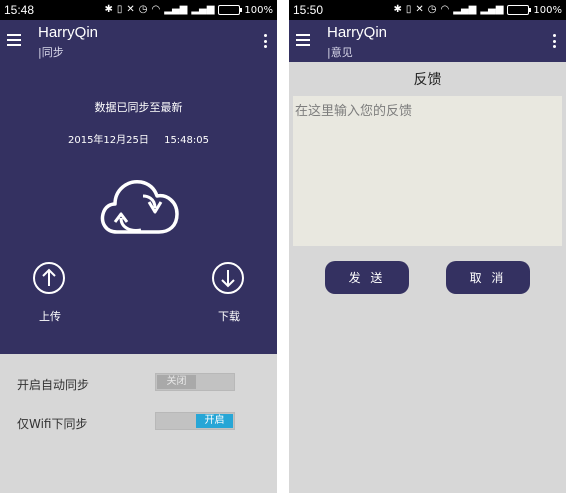 This screenshot has width=566, height=493. What do you see at coordinates (176, 382) in the screenshot?
I see `toggle-off-text: 关闭` at bounding box center [176, 382].